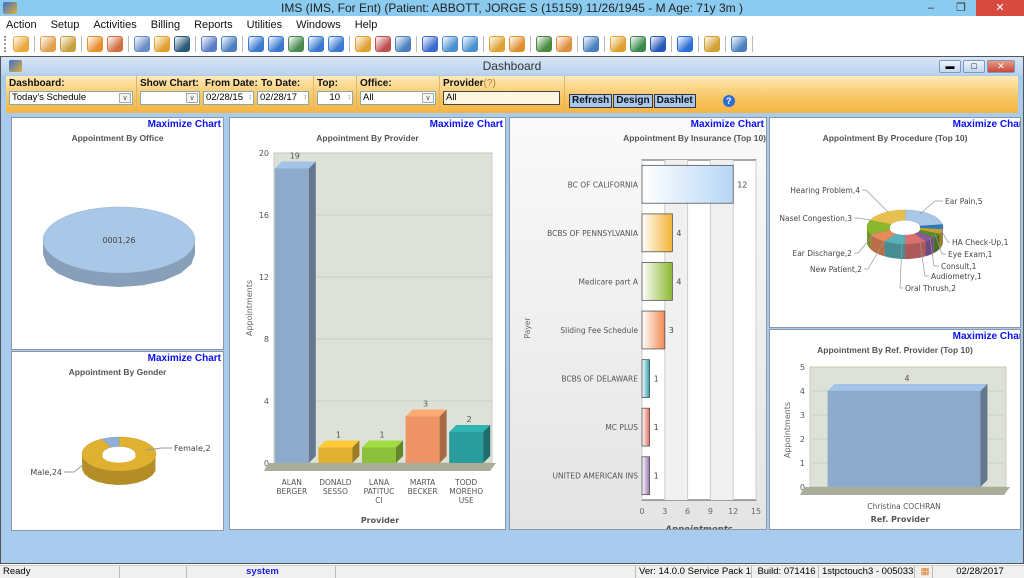 The image size is (1024, 578). What do you see at coordinates (264, 153) in the screenshot?
I see `y-tick-label: 20` at bounding box center [264, 153].